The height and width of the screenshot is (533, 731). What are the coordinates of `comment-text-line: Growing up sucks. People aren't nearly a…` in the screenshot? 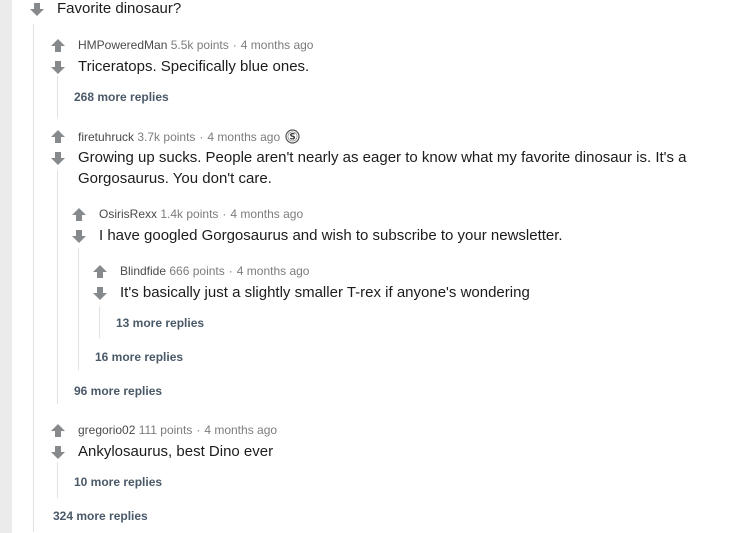 It's located at (382, 157).